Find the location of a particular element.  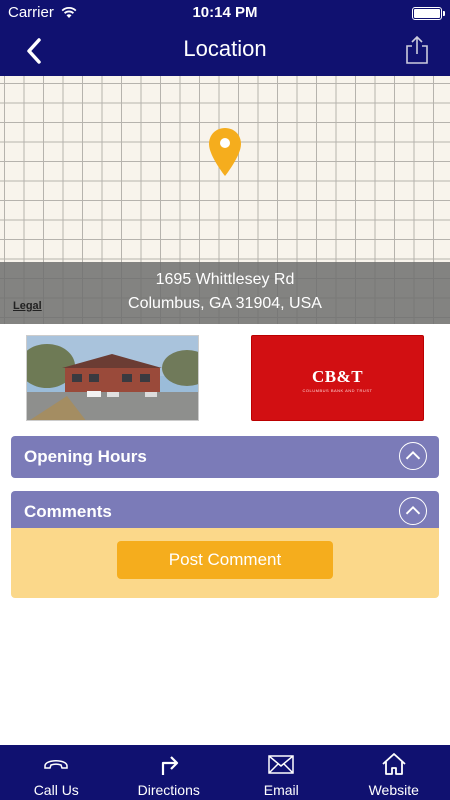

tab-label: Email is located at coordinates (281, 790).